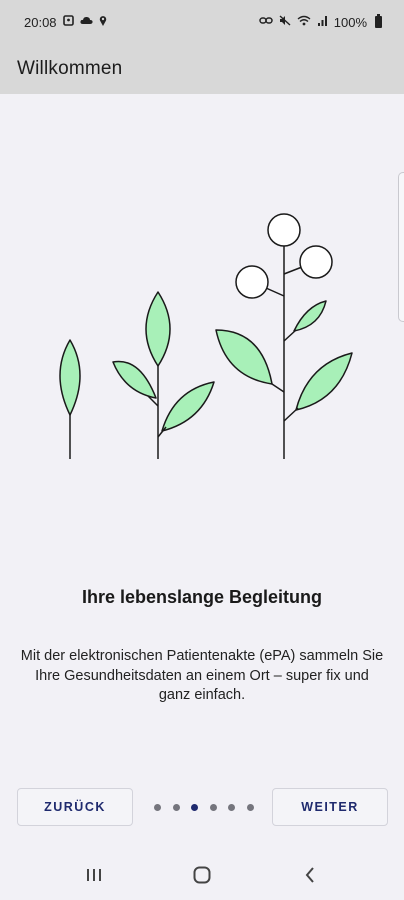 Image resolution: width=404 pixels, height=900 pixels. Describe the element at coordinates (70, 68) in the screenshot. I see `page-title: Willkommen` at that location.